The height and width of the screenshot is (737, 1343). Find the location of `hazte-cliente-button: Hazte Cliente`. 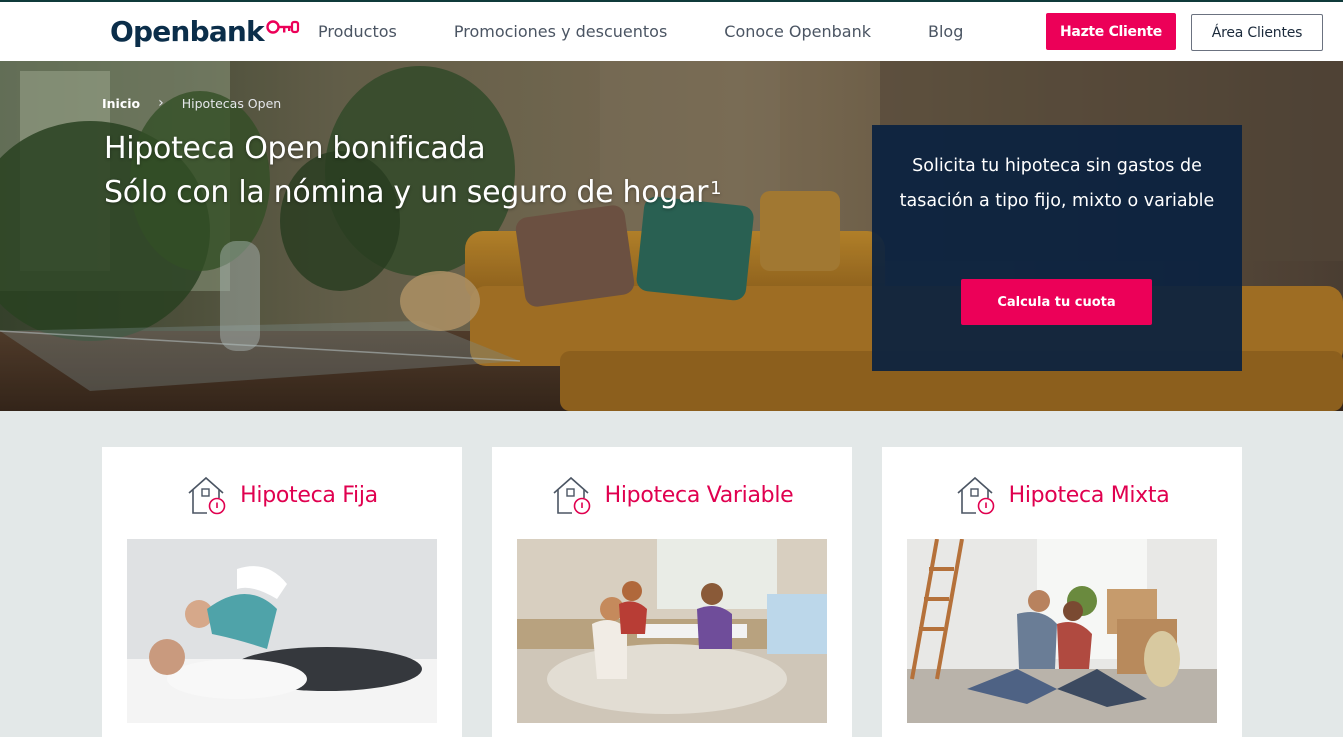

hazte-cliente-button: Hazte Cliente is located at coordinates (1111, 31).